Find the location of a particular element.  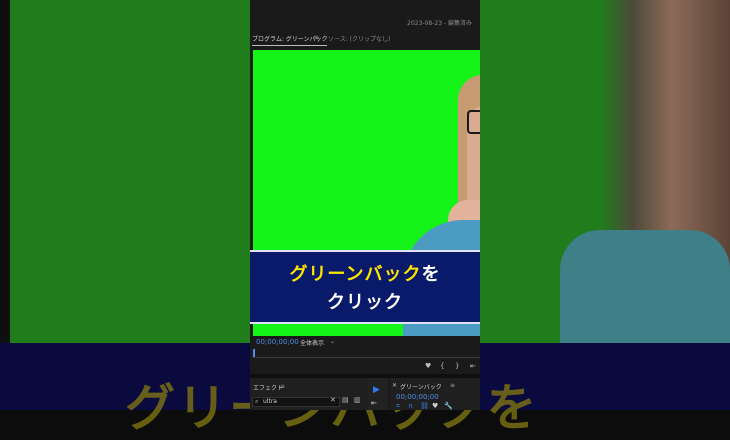

mark-in-icon: { is located at coordinates (442, 366).